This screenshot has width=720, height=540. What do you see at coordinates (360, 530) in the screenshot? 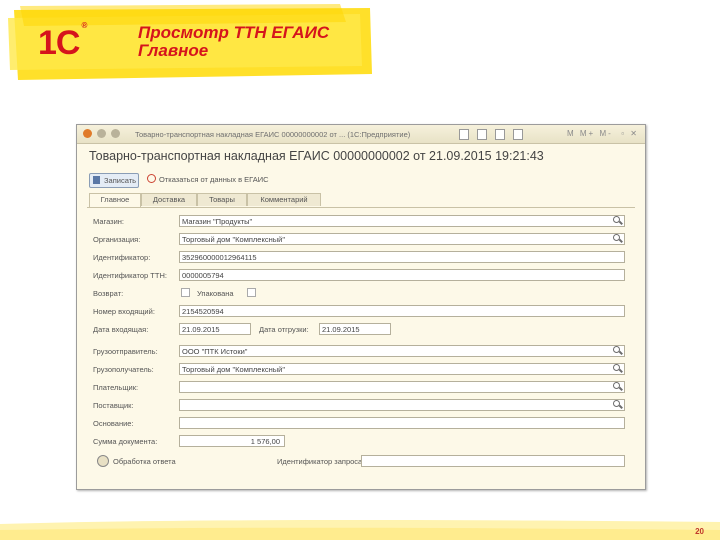
I see `footer-yellow-band` at bounding box center [360, 530].